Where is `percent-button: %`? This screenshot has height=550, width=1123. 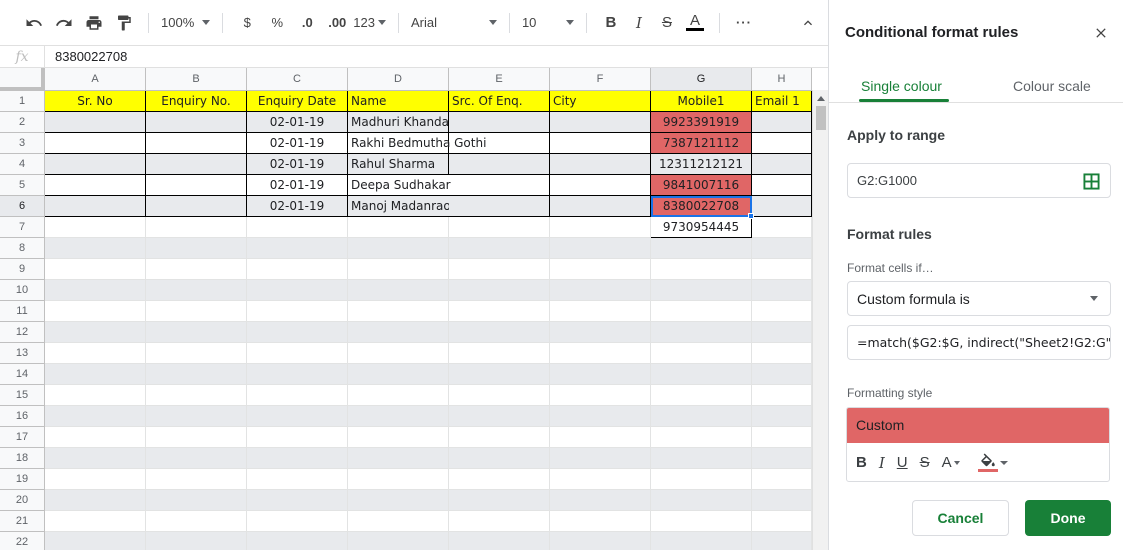 percent-button: % is located at coordinates (277, 23).